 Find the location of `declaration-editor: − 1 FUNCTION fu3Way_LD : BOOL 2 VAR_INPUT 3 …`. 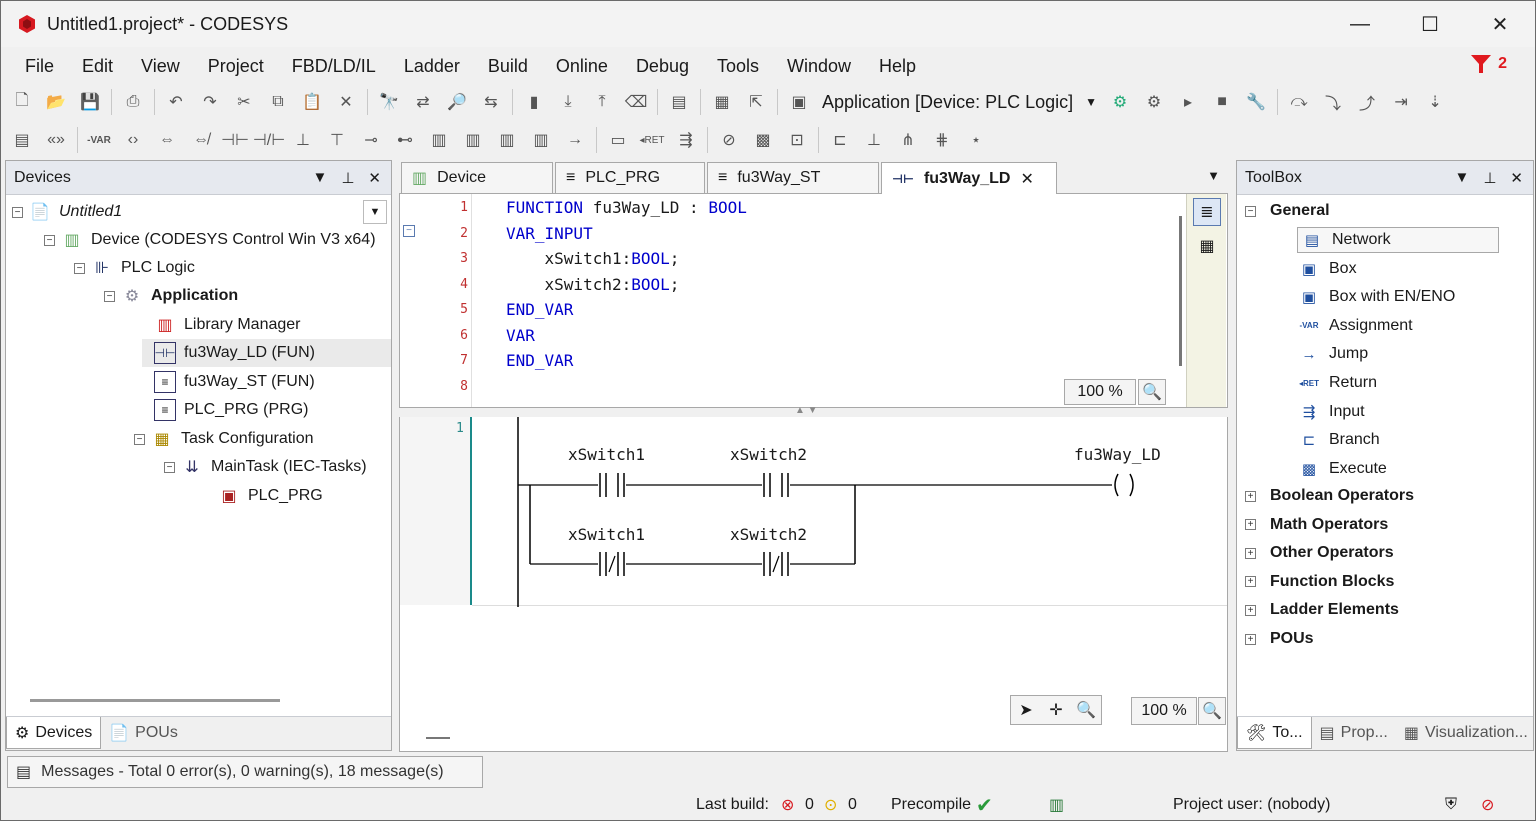

declaration-editor: − 1 FUNCTION fu3Way_LD : BOOL 2 VAR_INPUT 3 … is located at coordinates (813, 302).